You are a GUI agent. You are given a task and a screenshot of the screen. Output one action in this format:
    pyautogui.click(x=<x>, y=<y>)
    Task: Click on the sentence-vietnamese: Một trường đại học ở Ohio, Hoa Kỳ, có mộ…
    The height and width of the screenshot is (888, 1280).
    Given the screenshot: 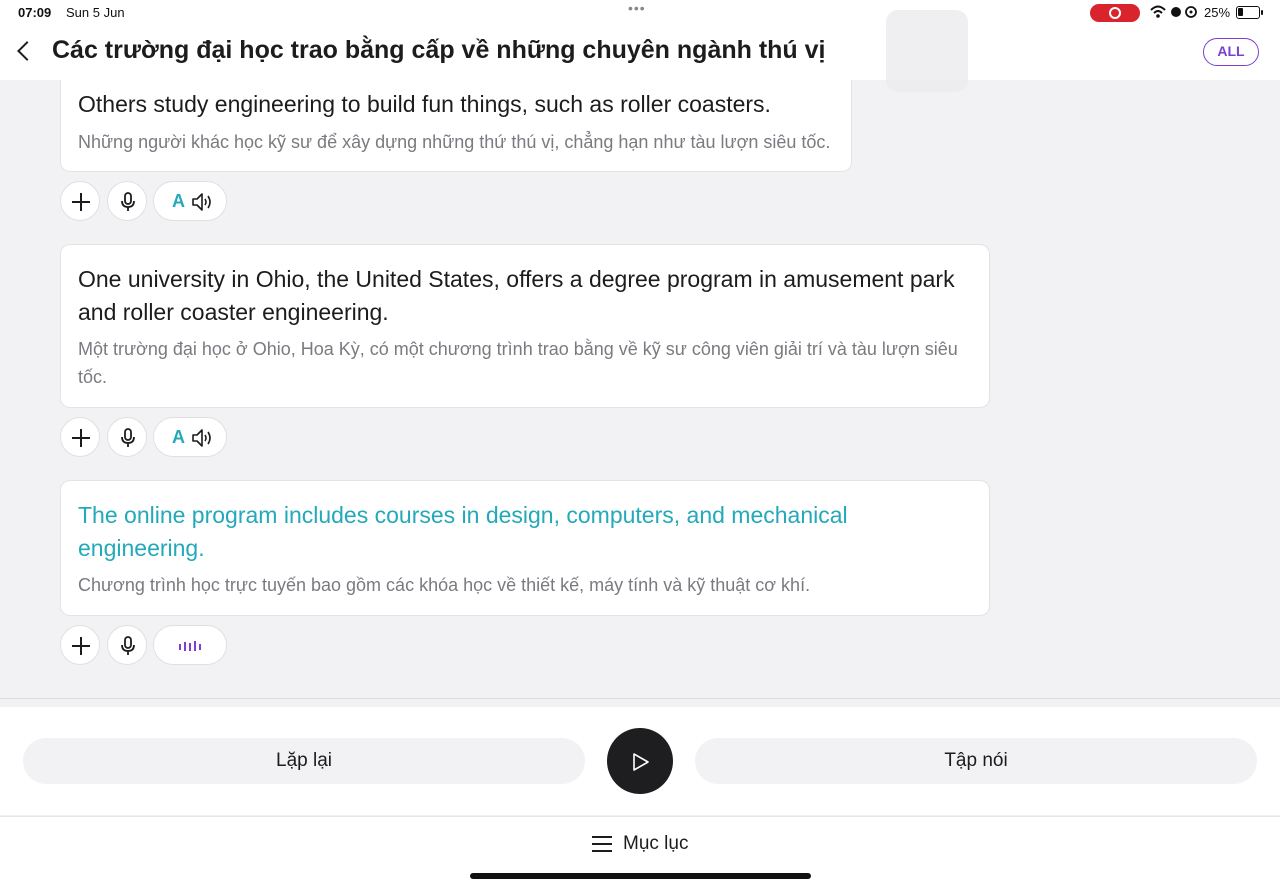 What is the action you would take?
    pyautogui.click(x=518, y=363)
    